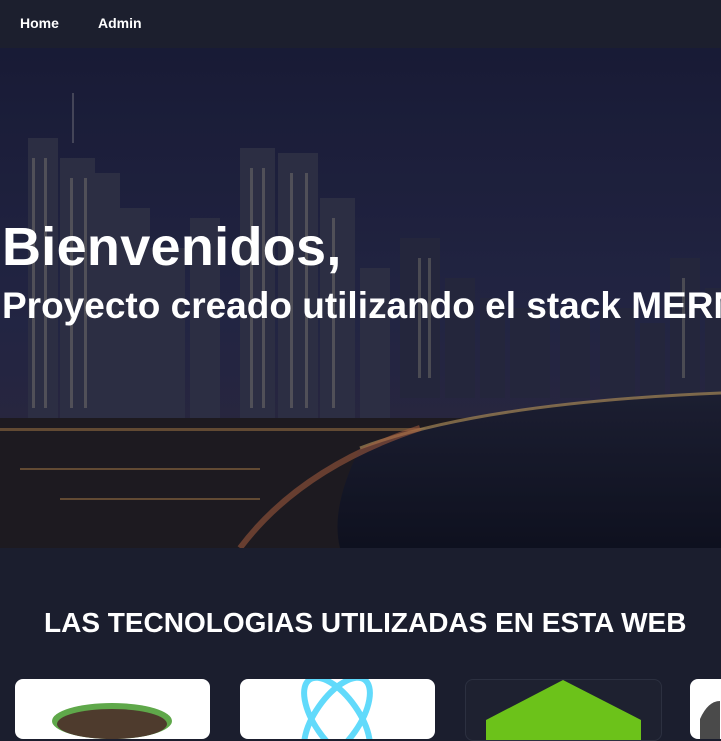 The height and width of the screenshot is (741, 721). What do you see at coordinates (172, 247) in the screenshot?
I see `hero-title: Bienvenidos,` at bounding box center [172, 247].